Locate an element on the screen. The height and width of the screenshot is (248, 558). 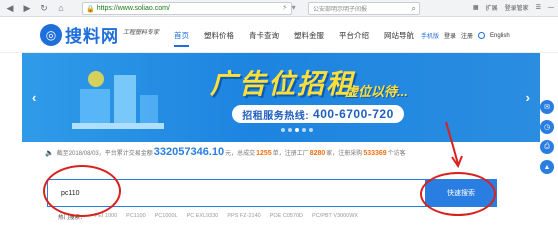
annotation-arrow is located at coordinates (454, 145).